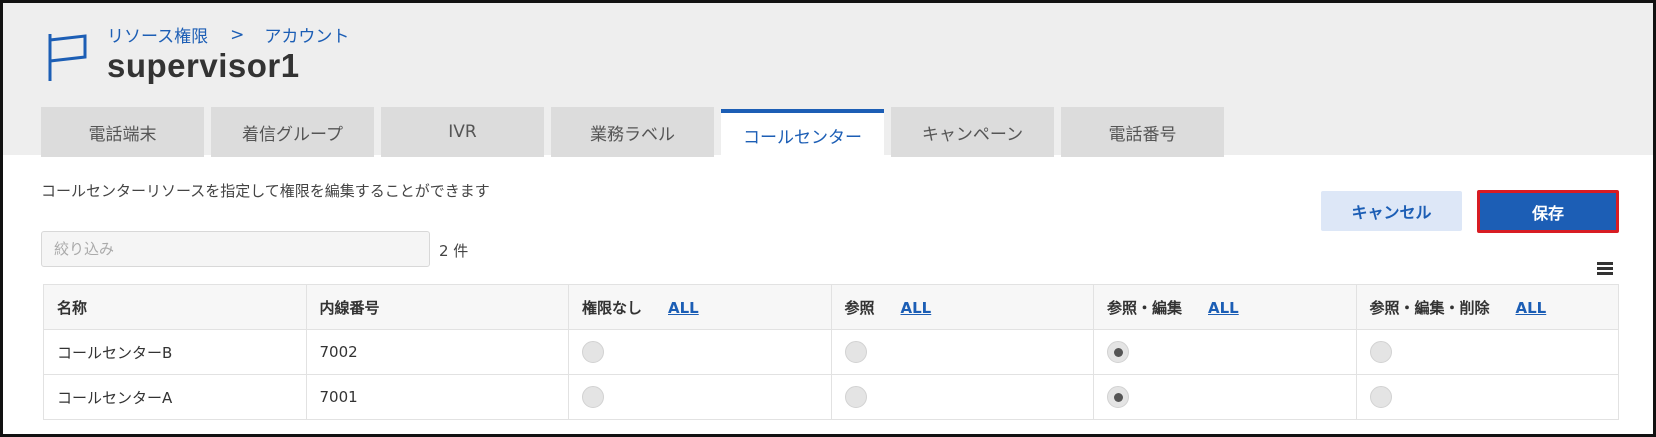  Describe the element at coordinates (157, 34) in the screenshot. I see `breadcrumb-resource-permission: リソース権限` at that location.